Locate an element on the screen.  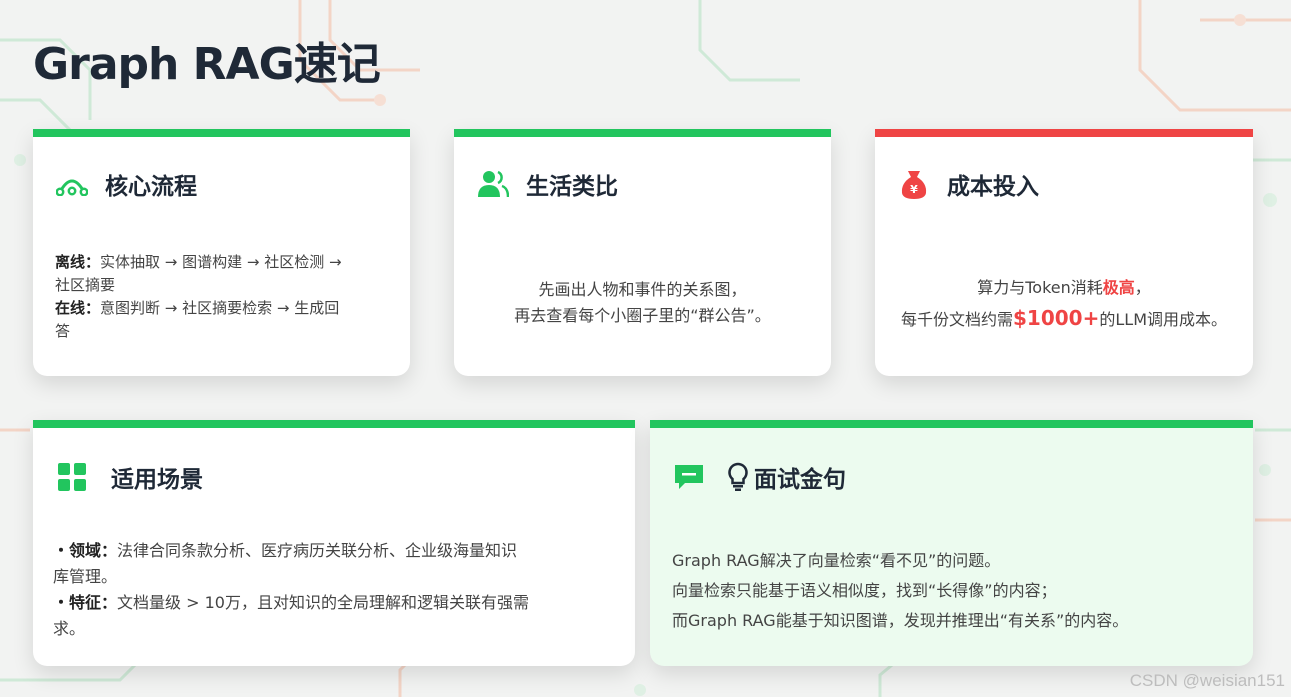
domain-text: 法律合同条款分析、医疗病历关联分析、企业级海量知识 is located at coordinates (317, 550).